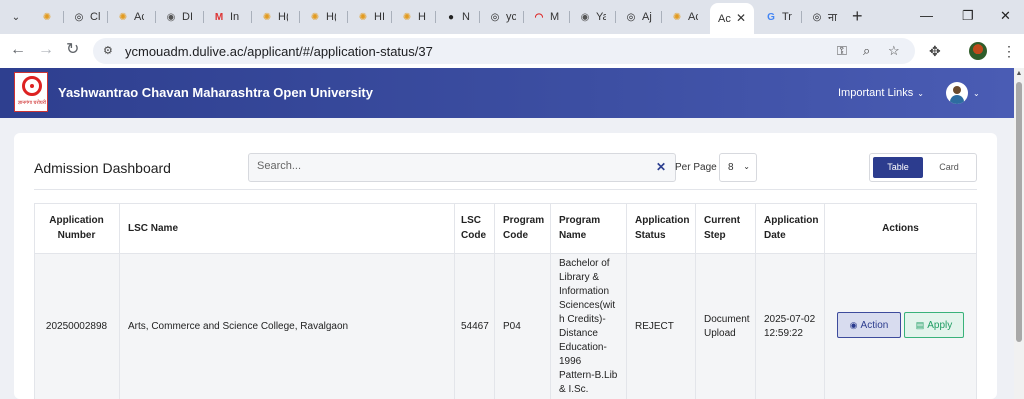 The width and height of the screenshot is (1024, 399). I want to click on globe-favicon-icon: ◉, so click(585, 17).